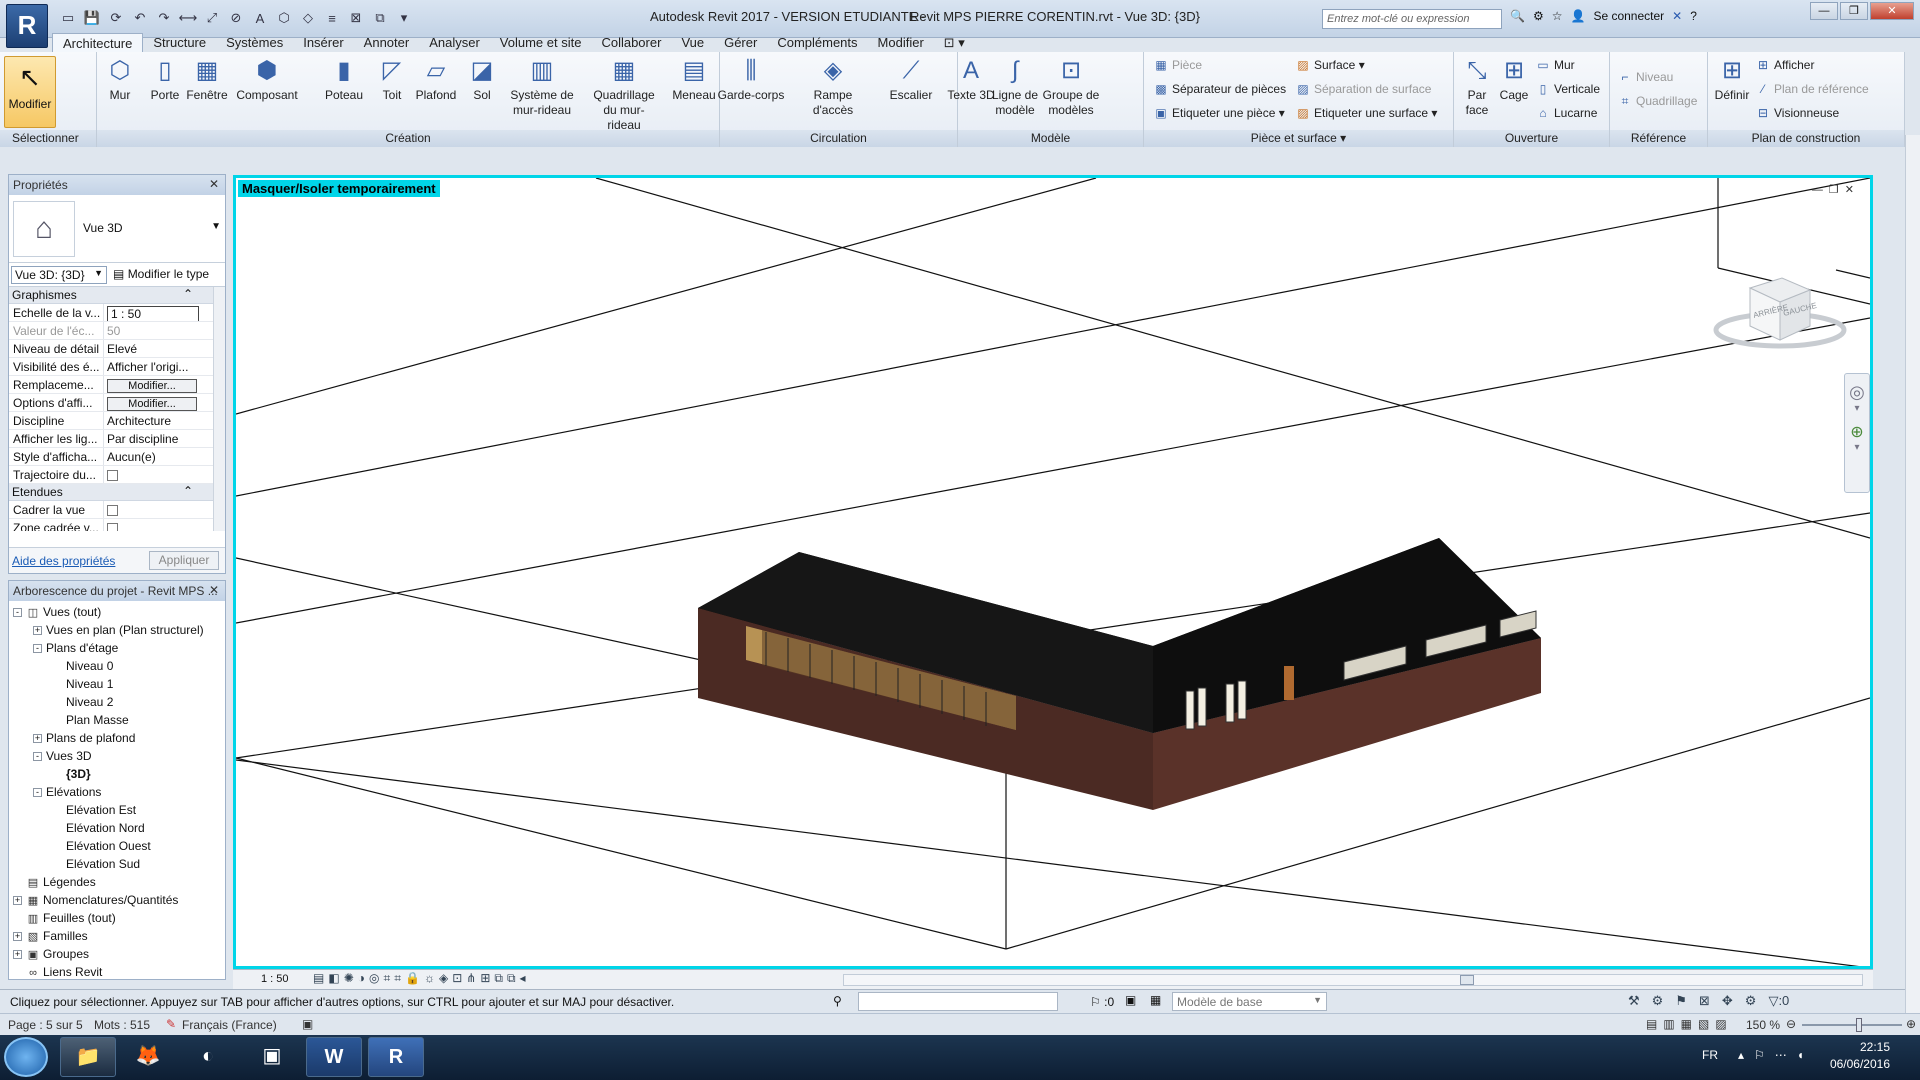 Image resolution: width=1920 pixels, height=1080 pixels. I want to click on browser-node: ∞ Liens Revit, so click(117, 971).